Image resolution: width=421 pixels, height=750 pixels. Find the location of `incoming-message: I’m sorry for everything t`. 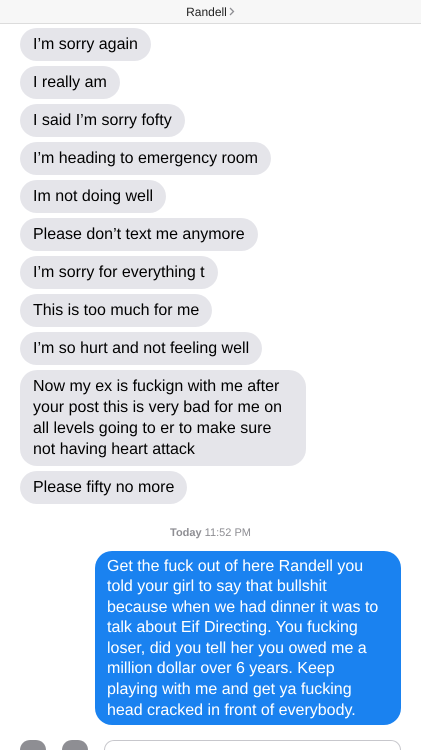

incoming-message: I’m sorry for everything t is located at coordinates (119, 272).